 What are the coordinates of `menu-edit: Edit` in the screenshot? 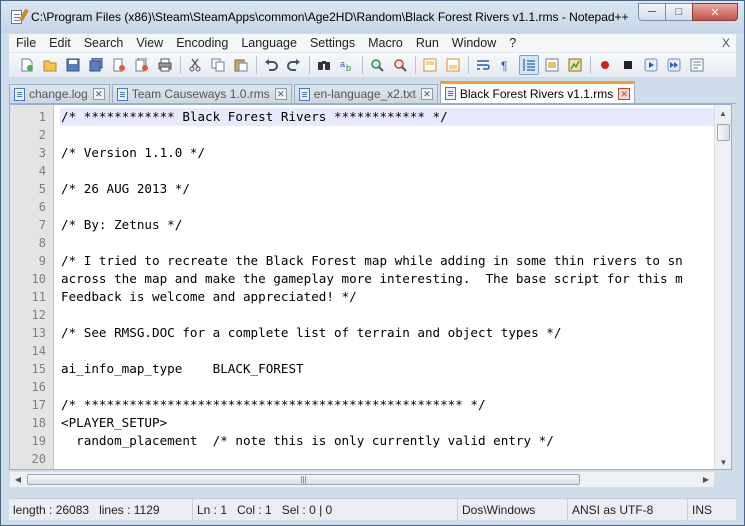 It's located at (59, 43).